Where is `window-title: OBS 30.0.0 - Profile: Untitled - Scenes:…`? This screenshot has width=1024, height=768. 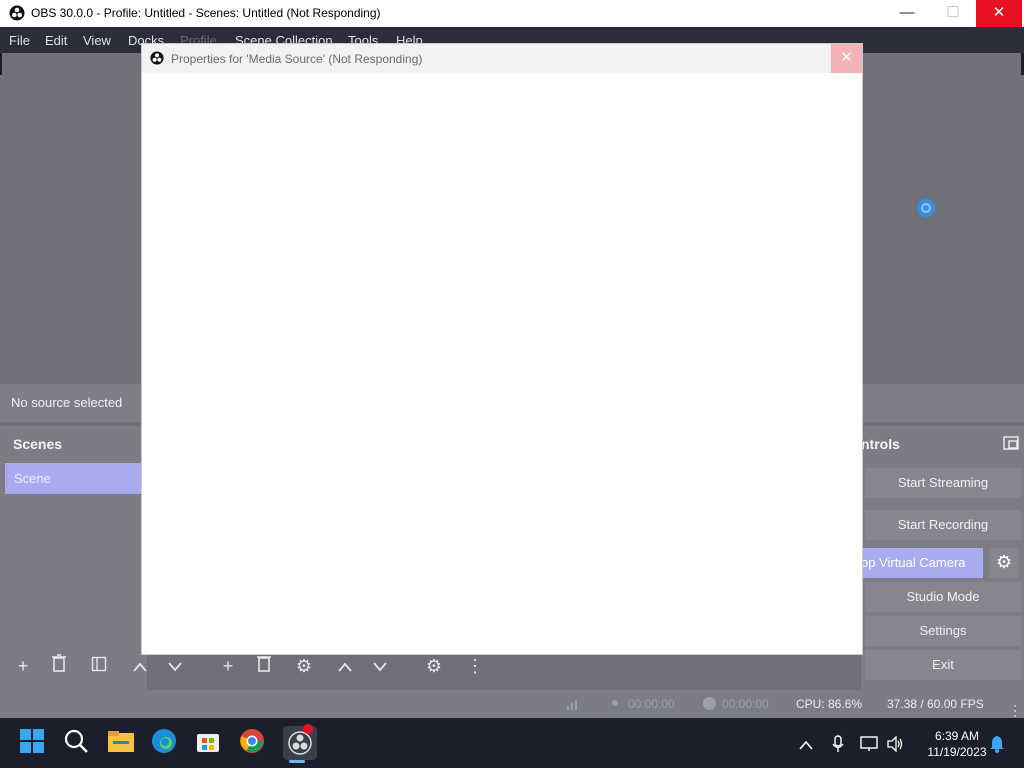
window-title: OBS 30.0.0 - Profile: Untitled - Scenes:… is located at coordinates (206, 13).